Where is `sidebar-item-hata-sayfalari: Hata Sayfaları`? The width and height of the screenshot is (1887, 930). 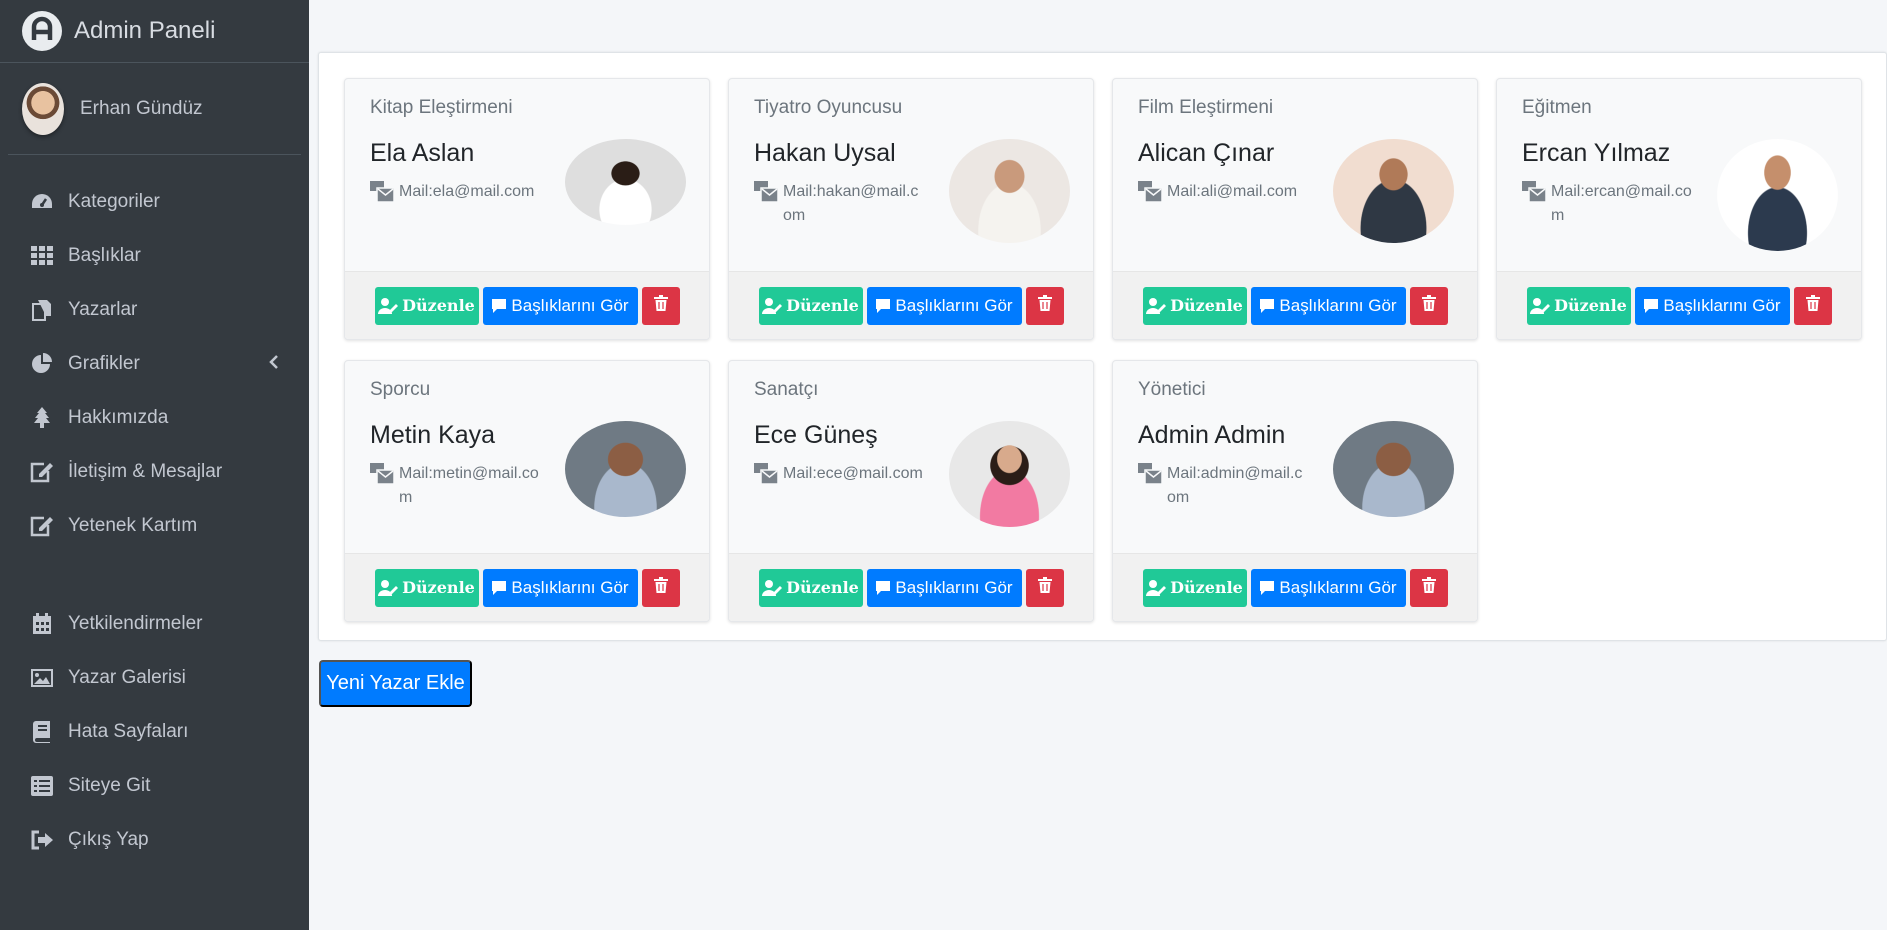
sidebar-item-hata-sayfalari: Hata Sayfaları is located at coordinates (154, 732).